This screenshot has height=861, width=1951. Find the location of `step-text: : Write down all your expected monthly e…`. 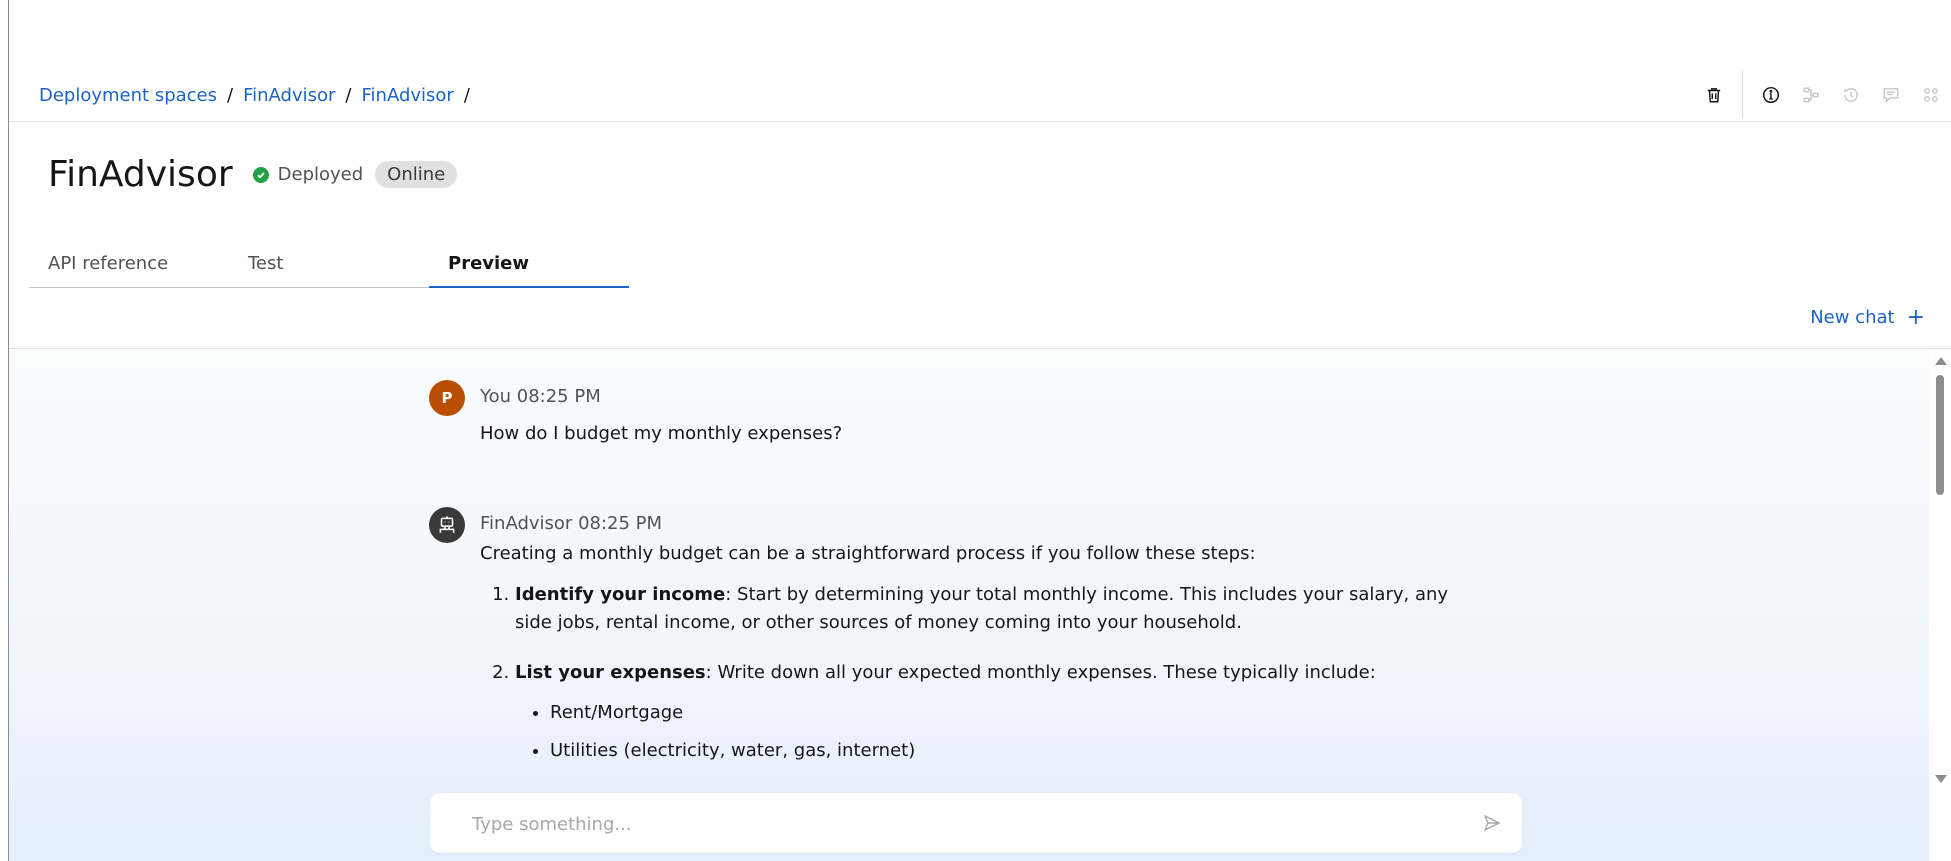

step-text: : Write down all your expected monthly e… is located at coordinates (1040, 672).